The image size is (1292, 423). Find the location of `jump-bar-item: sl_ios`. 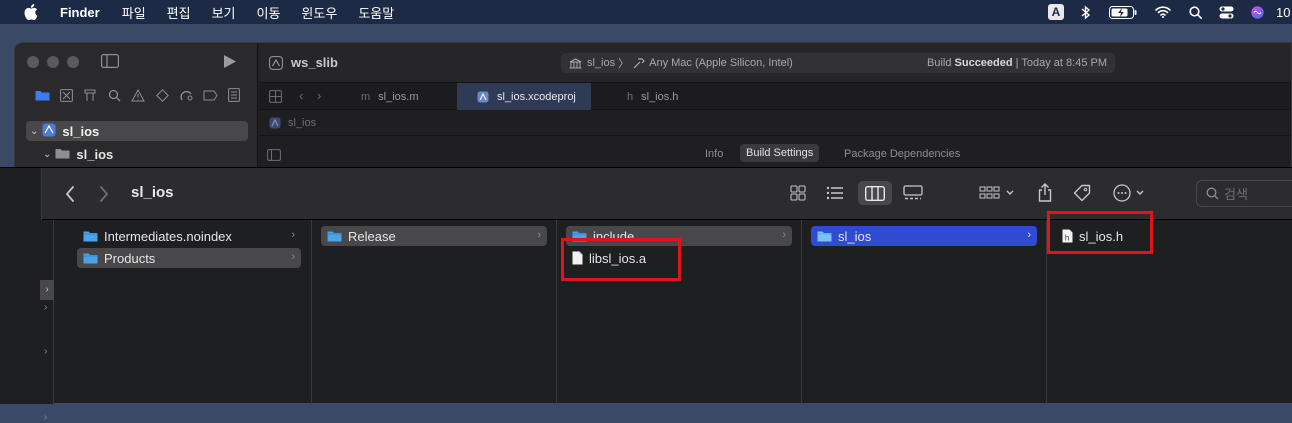

jump-bar-item: sl_ios is located at coordinates (302, 123).